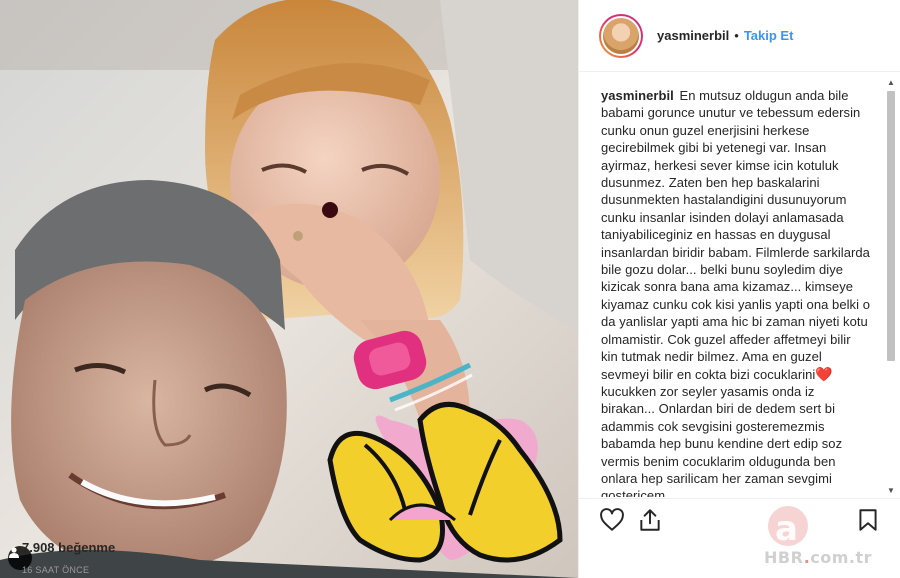 This screenshot has width=900, height=578. Describe the element at coordinates (14, 552) in the screenshot. I see `person-tag-icon` at that location.